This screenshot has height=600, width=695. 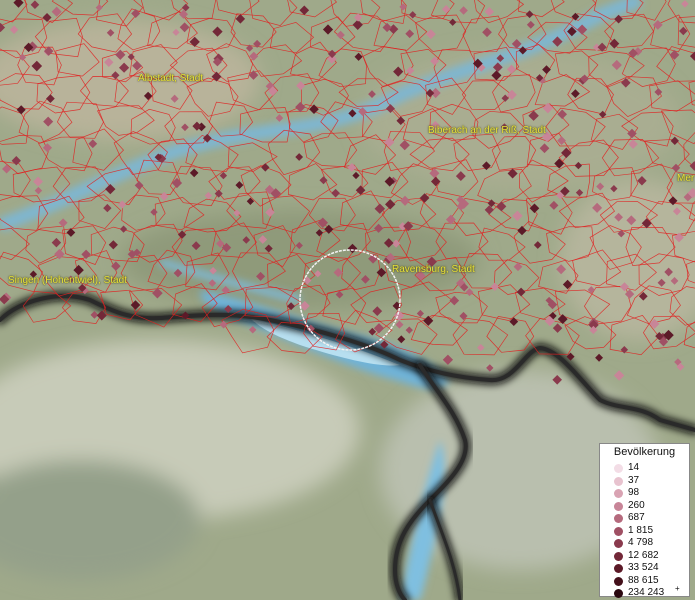 What do you see at coordinates (433, 269) in the screenshot?
I see `place-label-ravensburg: Ravensburg, Stadt` at bounding box center [433, 269].